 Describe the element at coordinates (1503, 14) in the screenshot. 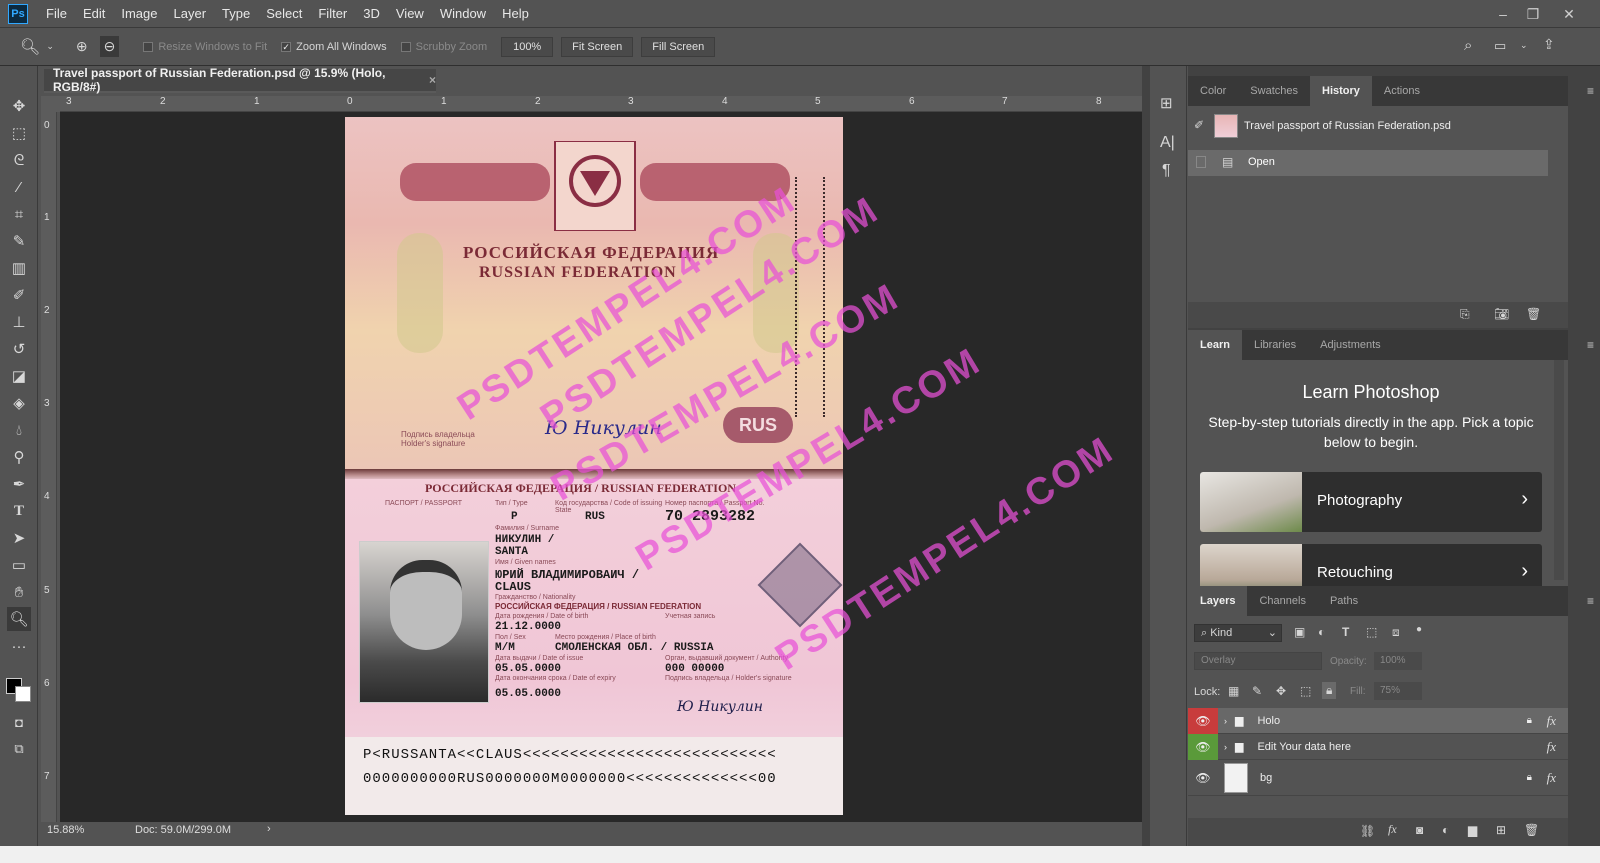

I see `minimize-icon: –` at that location.